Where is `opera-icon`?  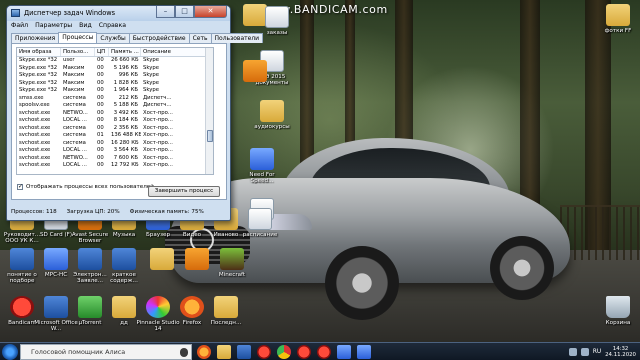 opera-icon is located at coordinates (304, 352).